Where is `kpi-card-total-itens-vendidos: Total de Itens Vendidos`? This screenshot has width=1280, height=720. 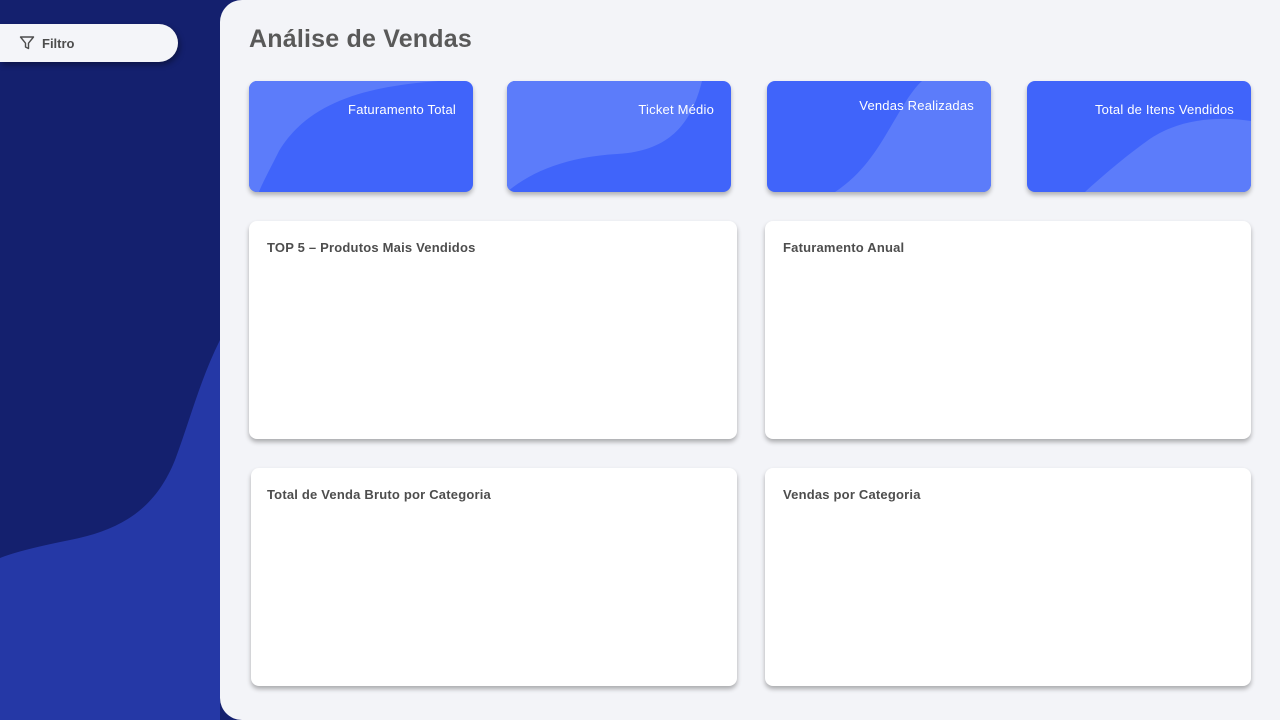 kpi-card-total-itens-vendidos: Total de Itens Vendidos is located at coordinates (1139, 136).